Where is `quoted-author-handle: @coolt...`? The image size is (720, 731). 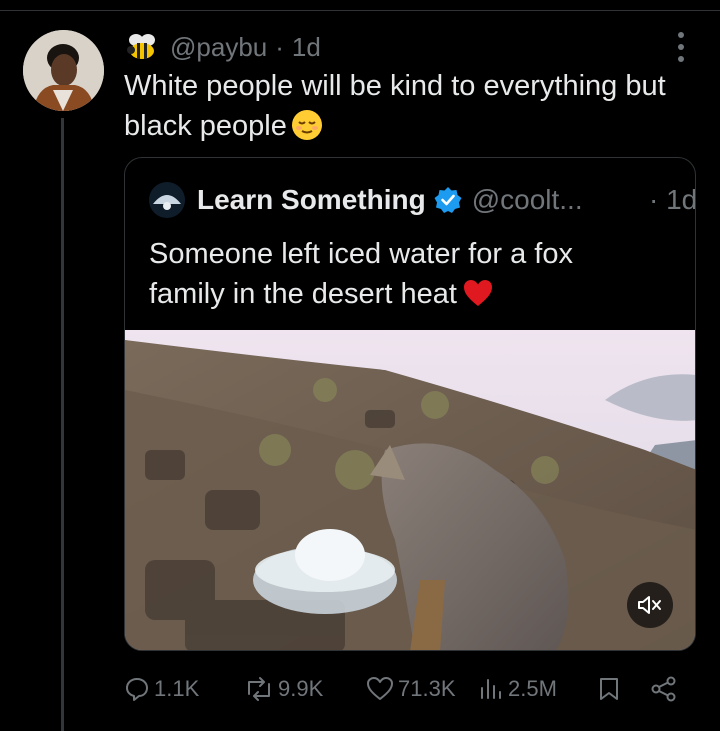 quoted-author-handle: @coolt... is located at coordinates (527, 200).